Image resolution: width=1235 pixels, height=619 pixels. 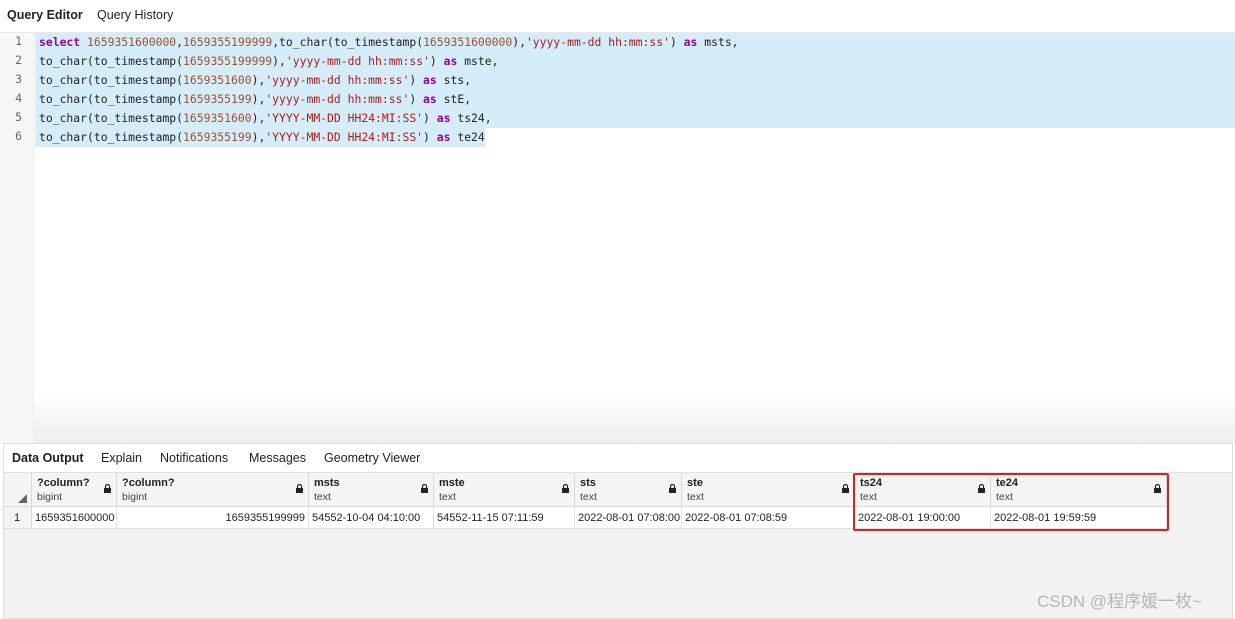 I want to click on table-cell: 2022-08-01 07:08:00, so click(x=628, y=518).